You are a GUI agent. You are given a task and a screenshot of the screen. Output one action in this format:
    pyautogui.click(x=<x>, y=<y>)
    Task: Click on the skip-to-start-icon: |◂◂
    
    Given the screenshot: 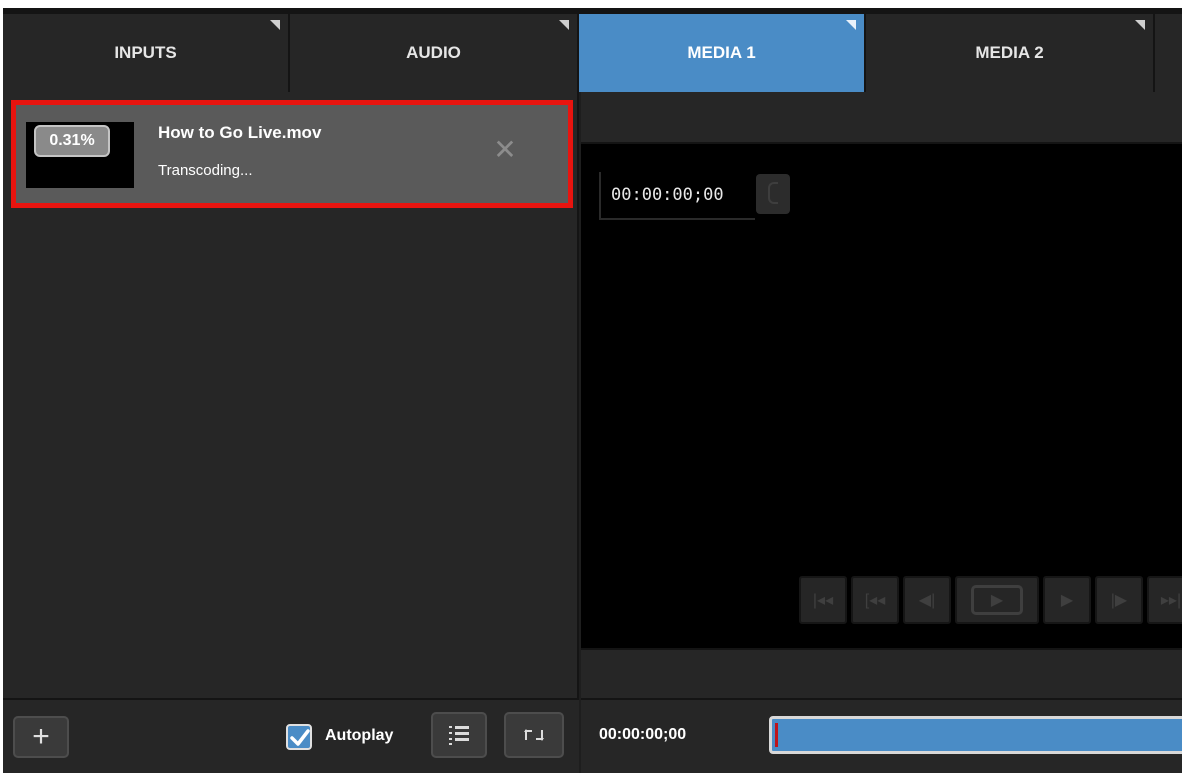 What is the action you would take?
    pyautogui.click(x=823, y=600)
    